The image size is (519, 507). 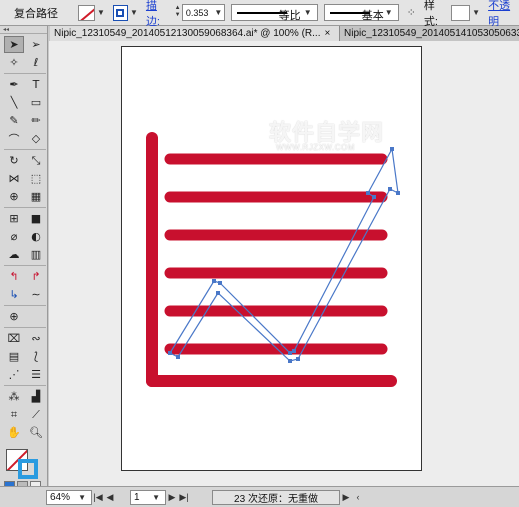 I want to click on stroke-width-input: 0.353 ▼, so click(x=203, y=12).